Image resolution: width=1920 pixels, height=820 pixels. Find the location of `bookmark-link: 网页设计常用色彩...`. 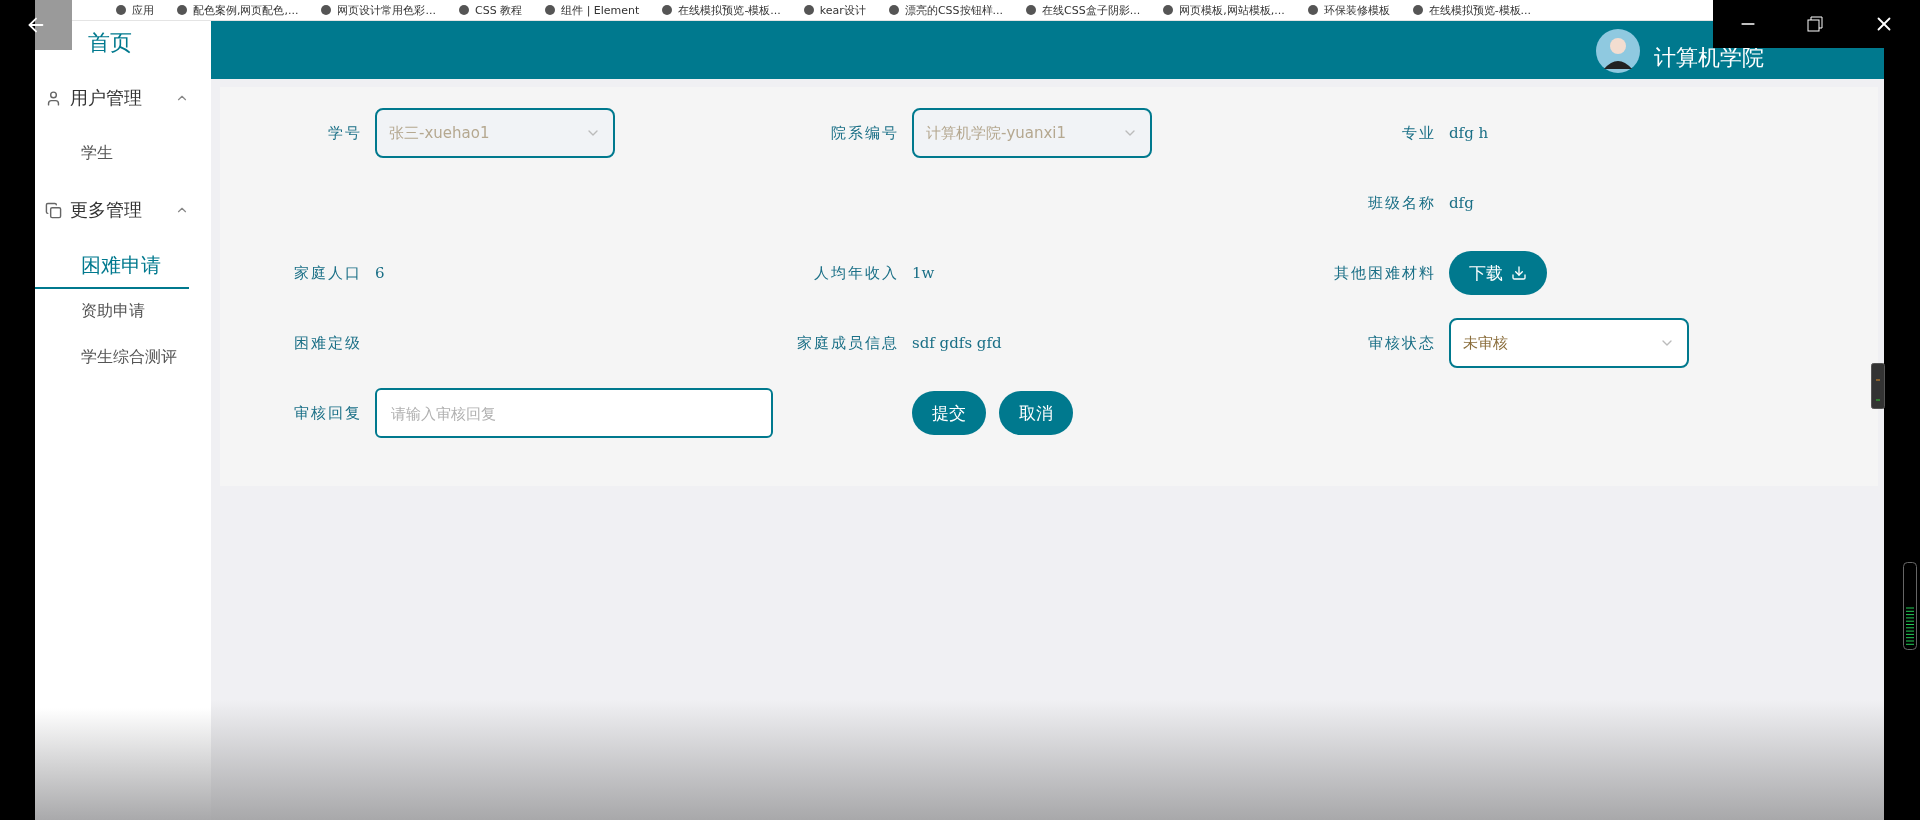

bookmark-link: 网页设计常用色彩... is located at coordinates (378, 10).